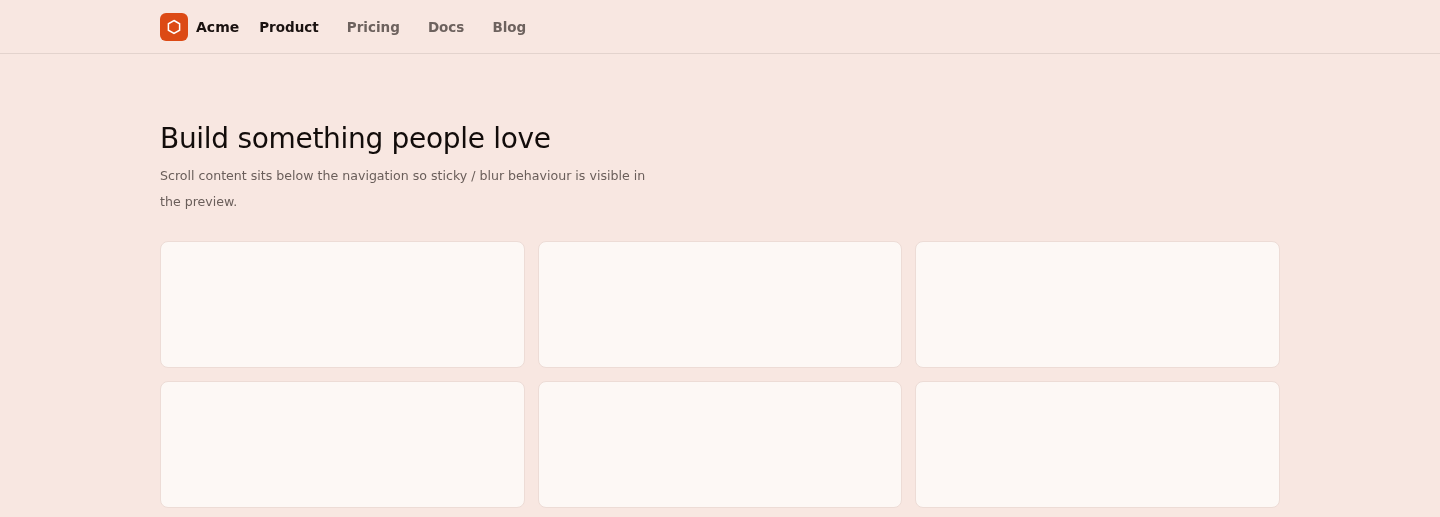 This screenshot has width=1440, height=517. I want to click on nav-link: Blog, so click(509, 26).